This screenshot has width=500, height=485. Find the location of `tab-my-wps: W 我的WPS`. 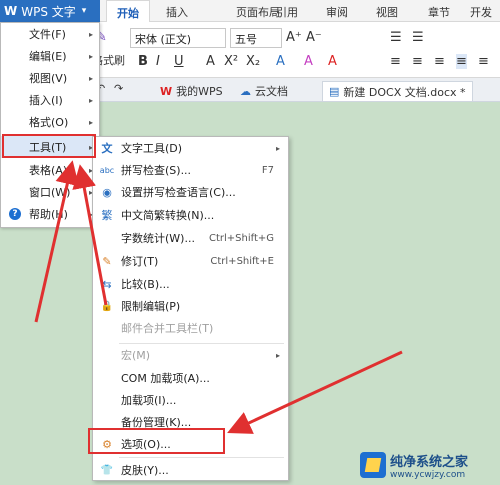

tab-my-wps: W 我的WPS is located at coordinates (191, 91).